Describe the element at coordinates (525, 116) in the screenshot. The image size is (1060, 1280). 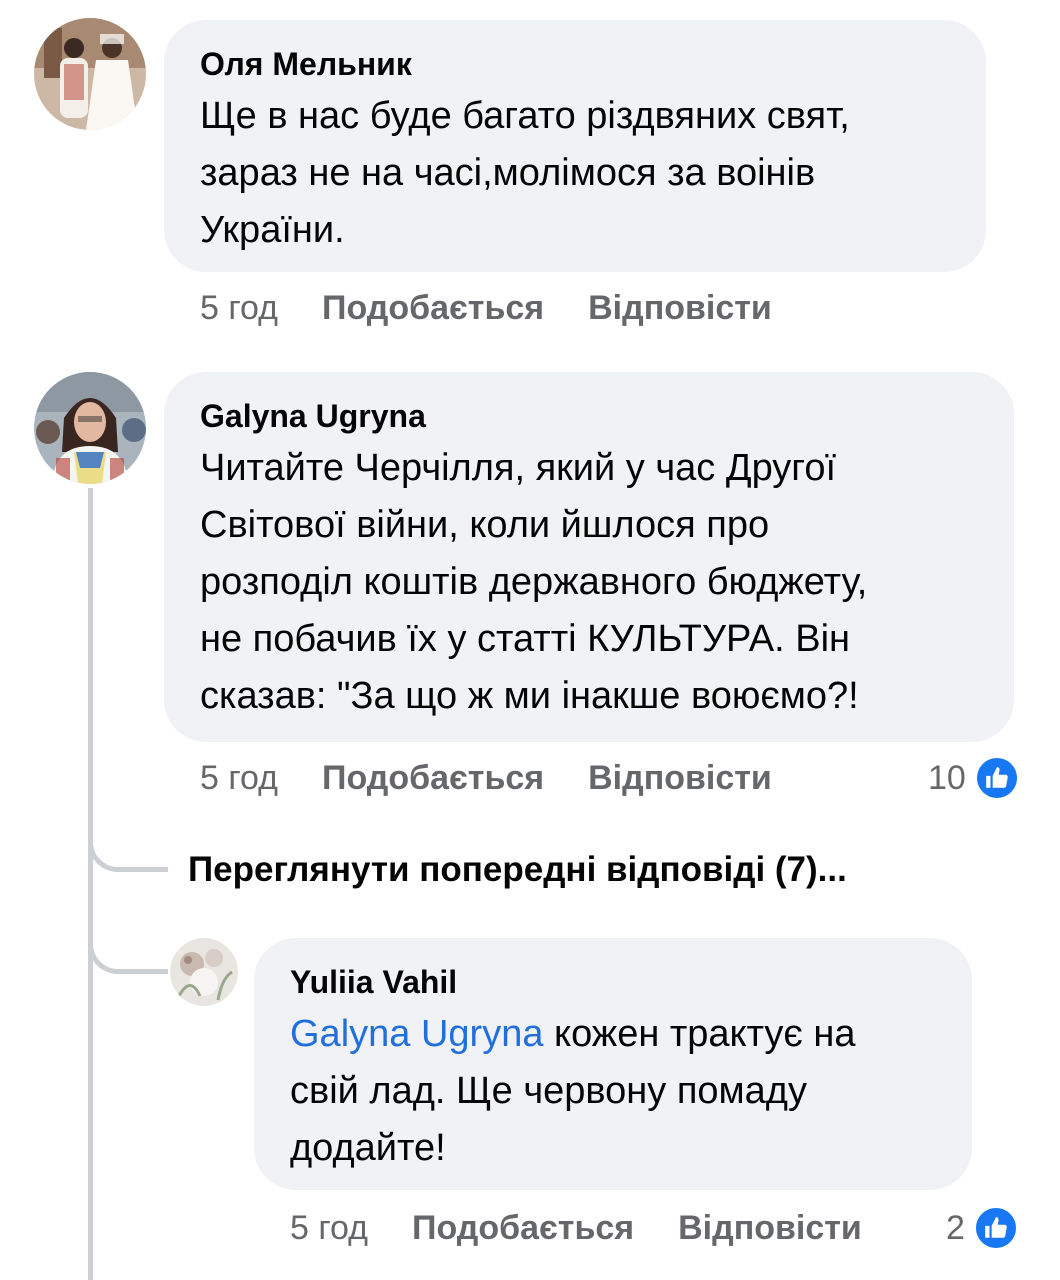
I see `comment-text-line: Ще в нас буде багато різдвяних свят,` at that location.